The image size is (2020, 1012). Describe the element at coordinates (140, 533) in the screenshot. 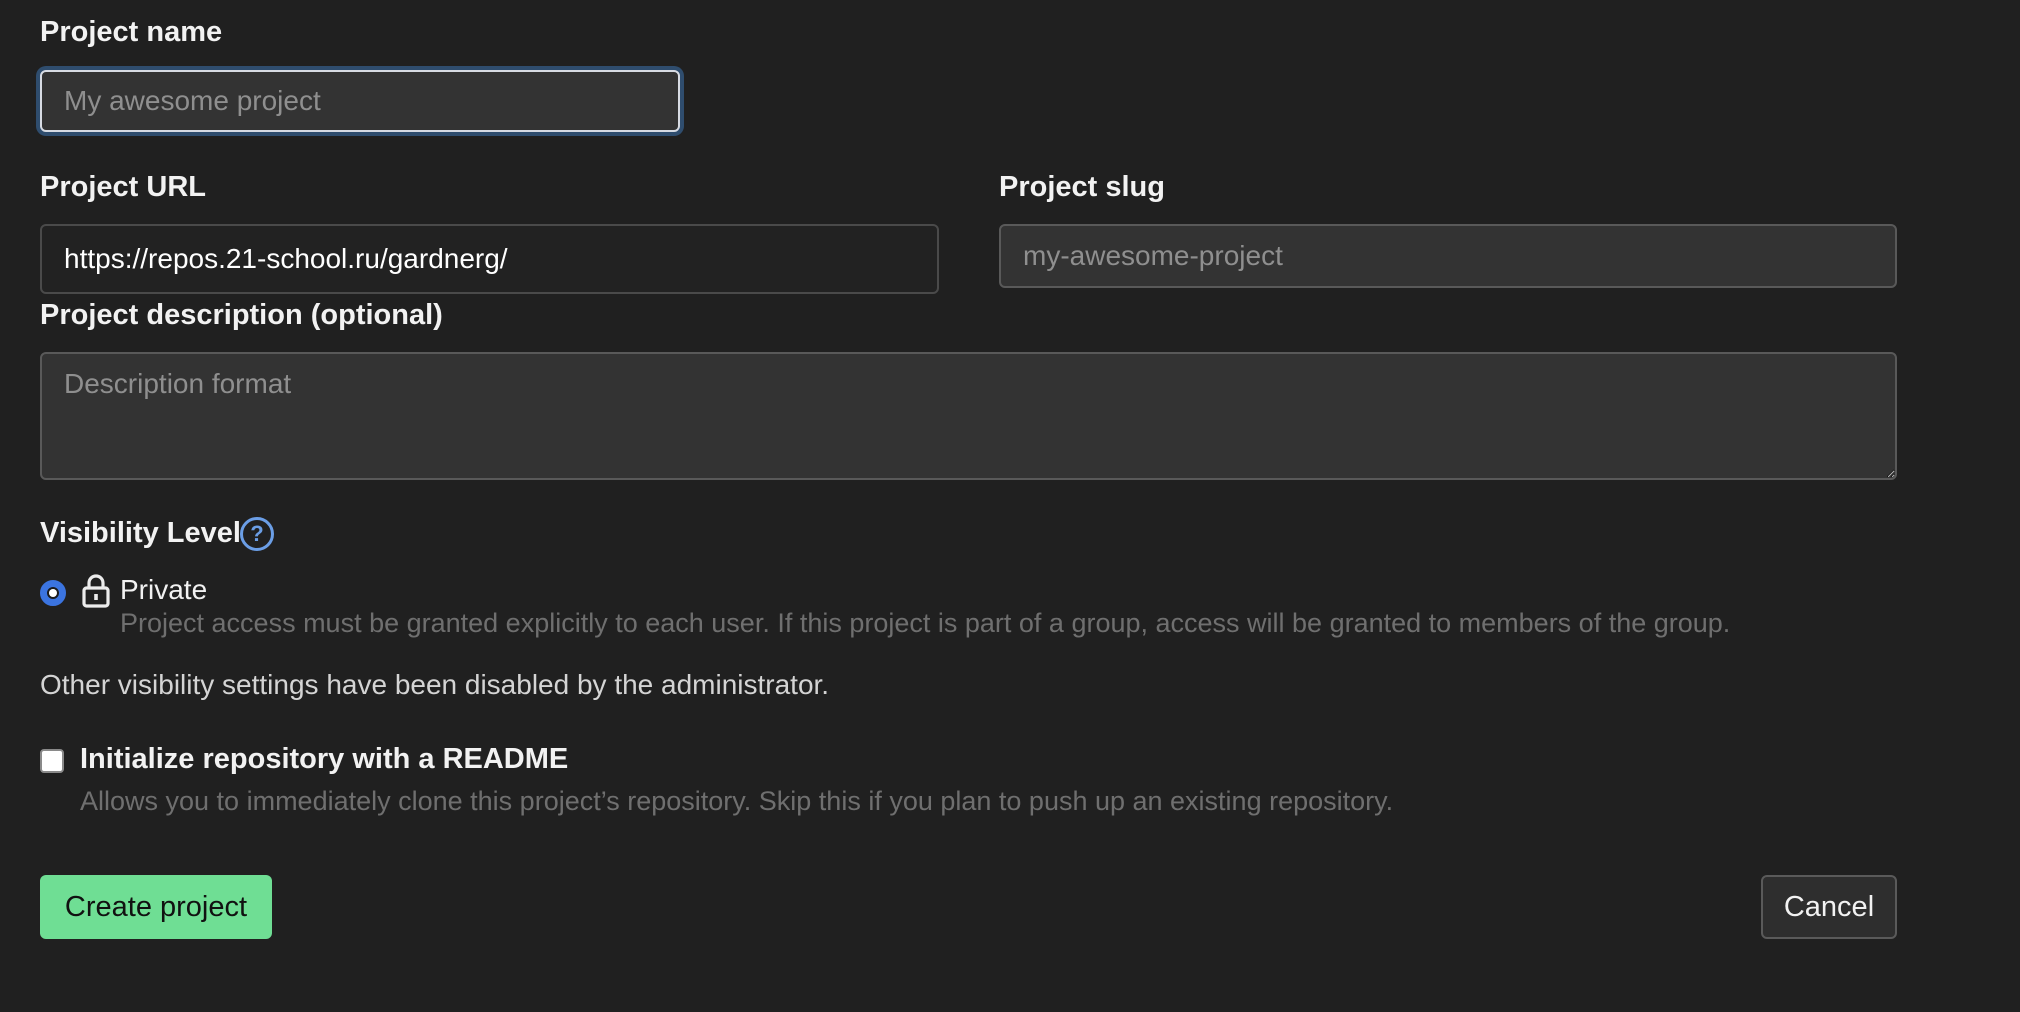

I see `visibility-level-label: Visibility Level` at that location.